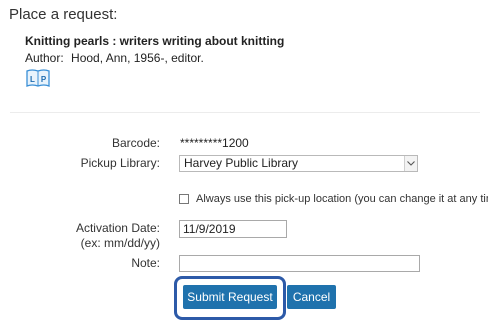 The height and width of the screenshot is (330, 488). What do you see at coordinates (410, 163) in the screenshot?
I see `chevron-down-icon` at bounding box center [410, 163].